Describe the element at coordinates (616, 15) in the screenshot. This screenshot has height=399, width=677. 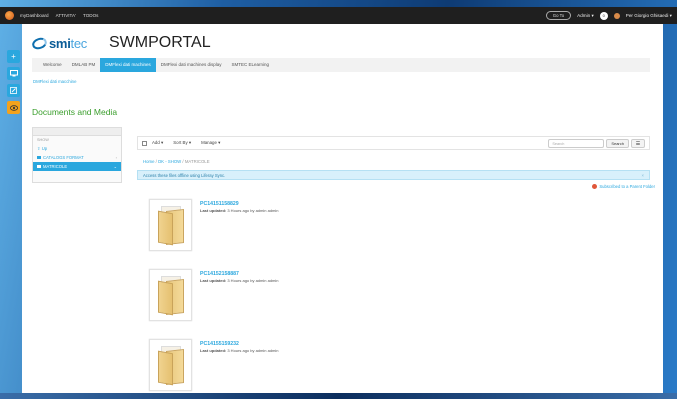
I see `user-avatar` at that location.